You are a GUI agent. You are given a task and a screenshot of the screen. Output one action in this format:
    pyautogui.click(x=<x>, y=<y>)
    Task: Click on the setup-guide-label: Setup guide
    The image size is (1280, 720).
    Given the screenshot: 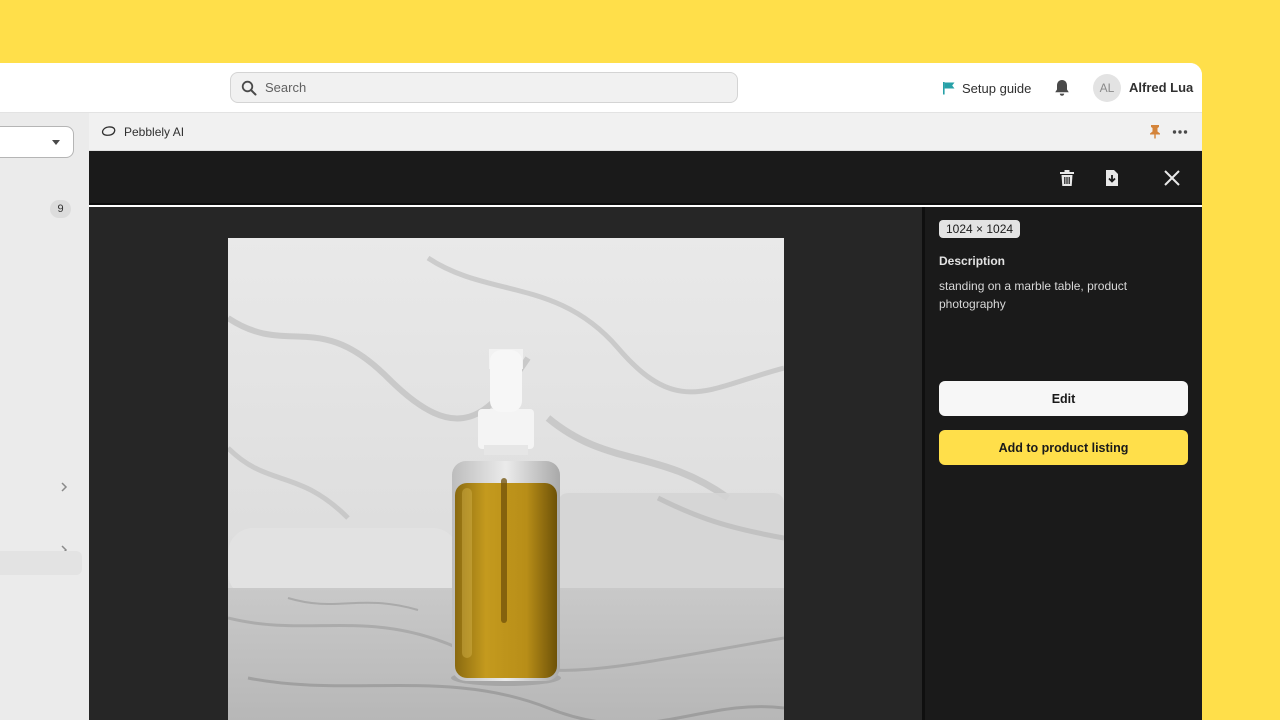 What is the action you would take?
    pyautogui.click(x=997, y=88)
    